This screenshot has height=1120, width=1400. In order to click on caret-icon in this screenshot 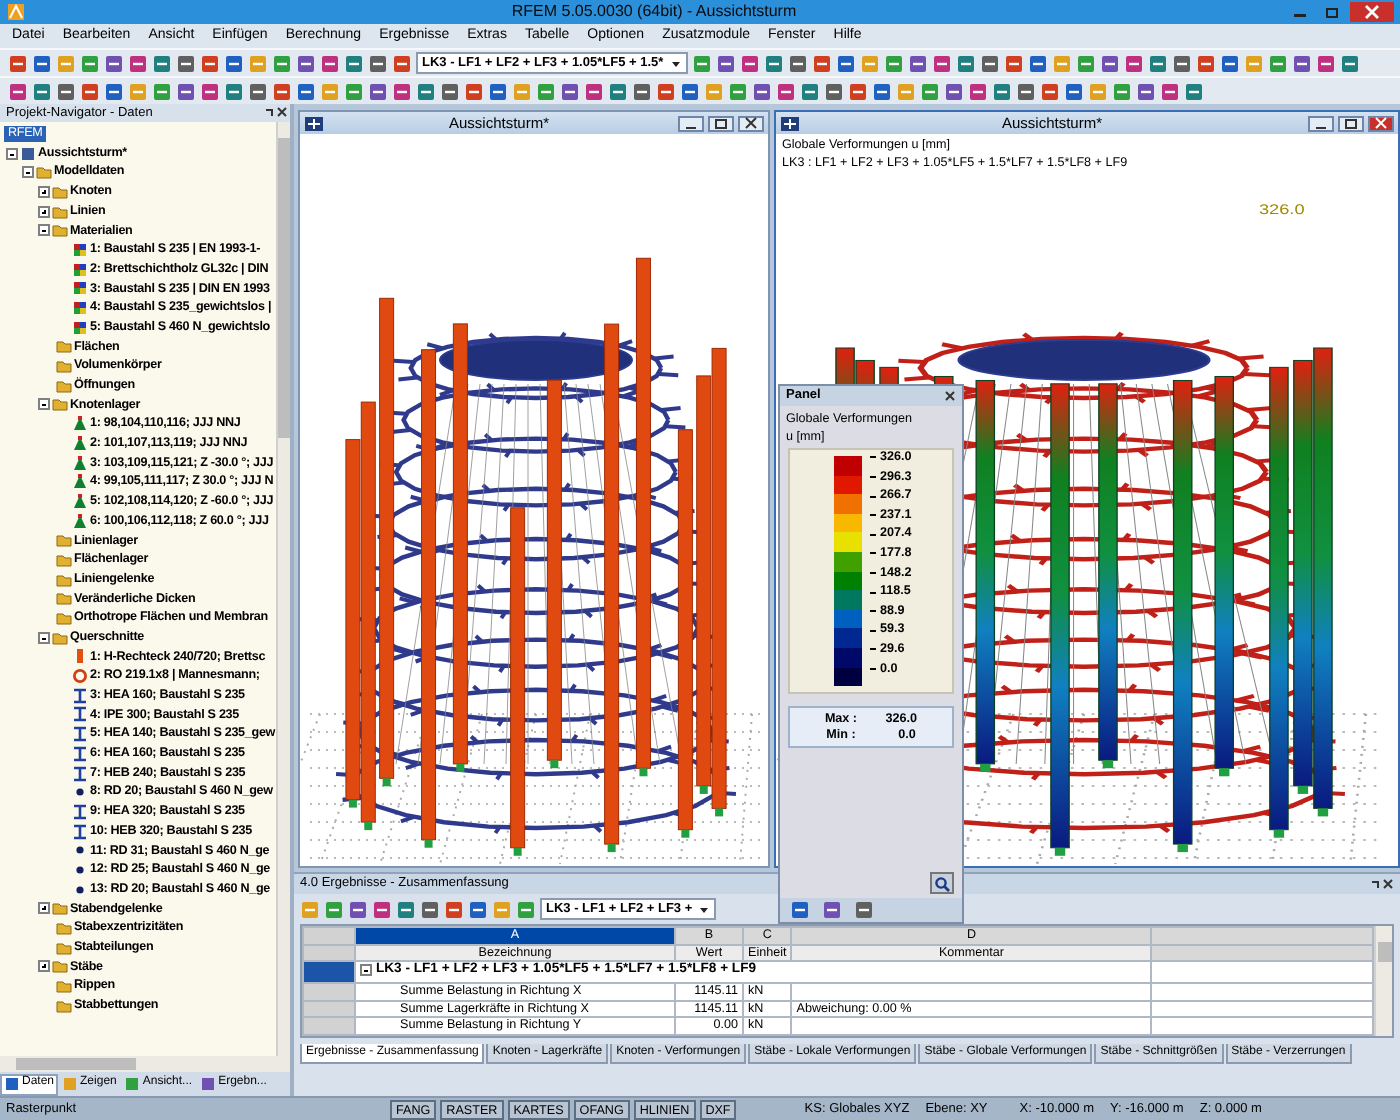, I will do `click(675, 63)`.